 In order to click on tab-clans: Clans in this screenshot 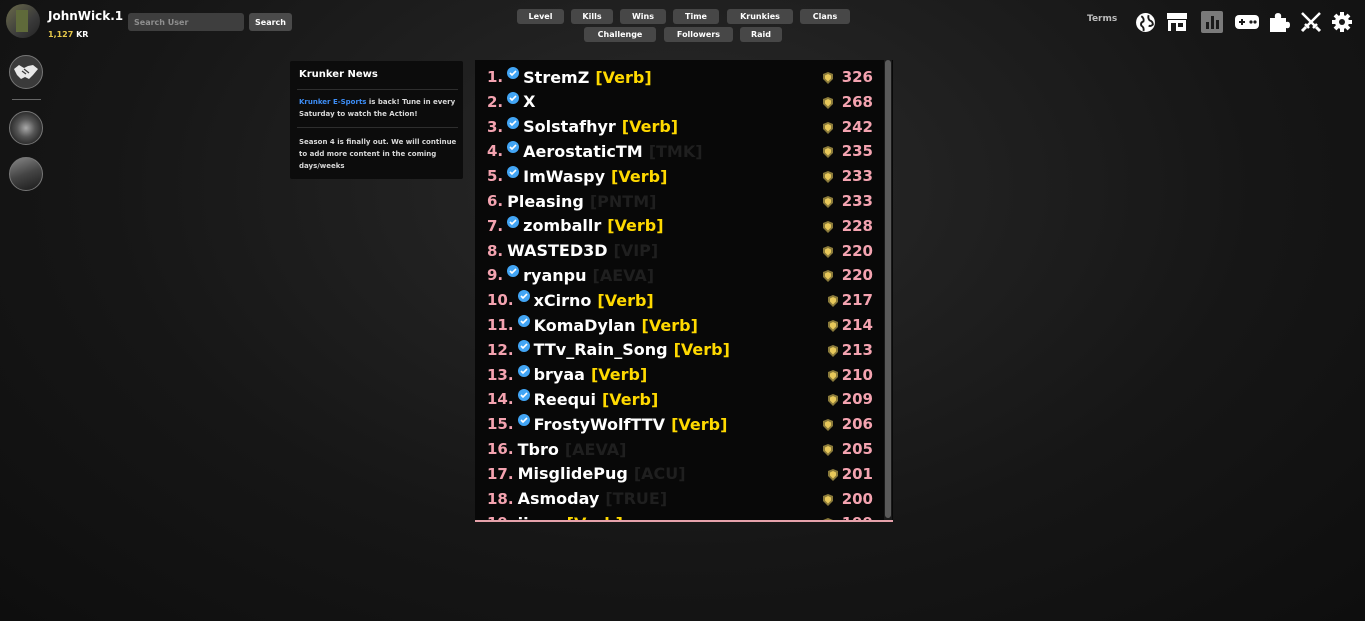, I will do `click(825, 16)`.